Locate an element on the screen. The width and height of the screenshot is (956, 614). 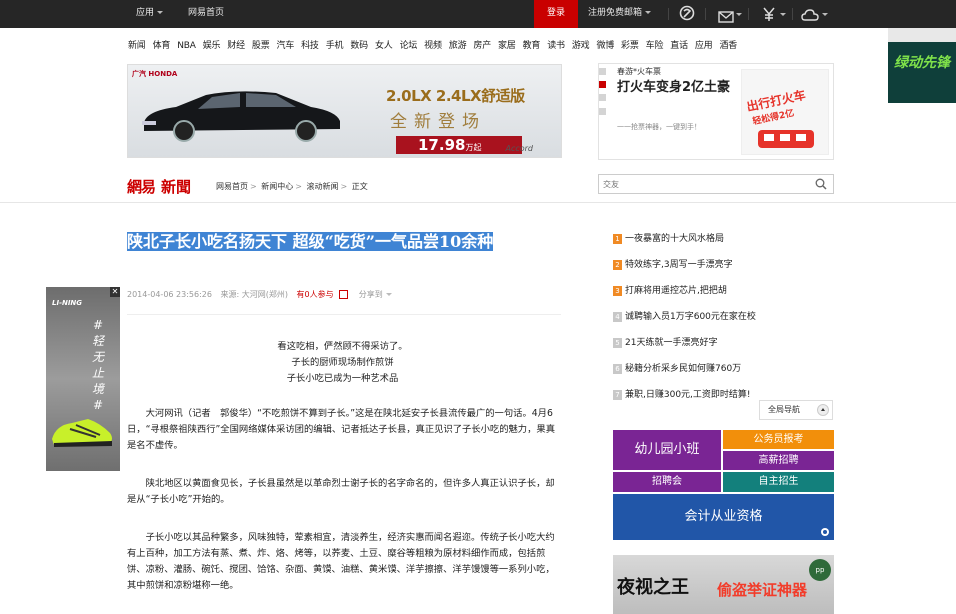
hot-news-item: 2 特效练字,3周写一手漂亮字 is located at coordinates (728, 270).